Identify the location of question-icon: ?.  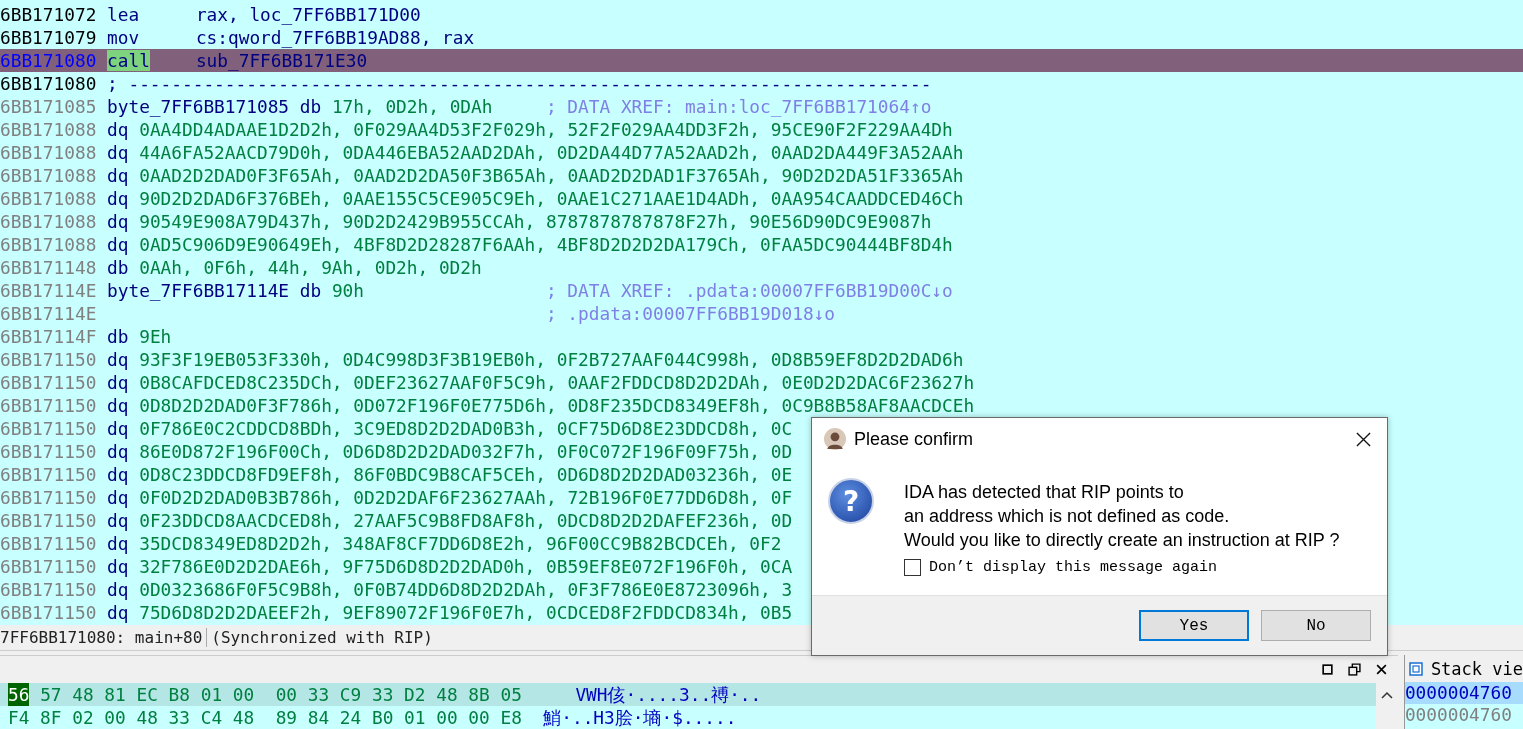
(851, 501).